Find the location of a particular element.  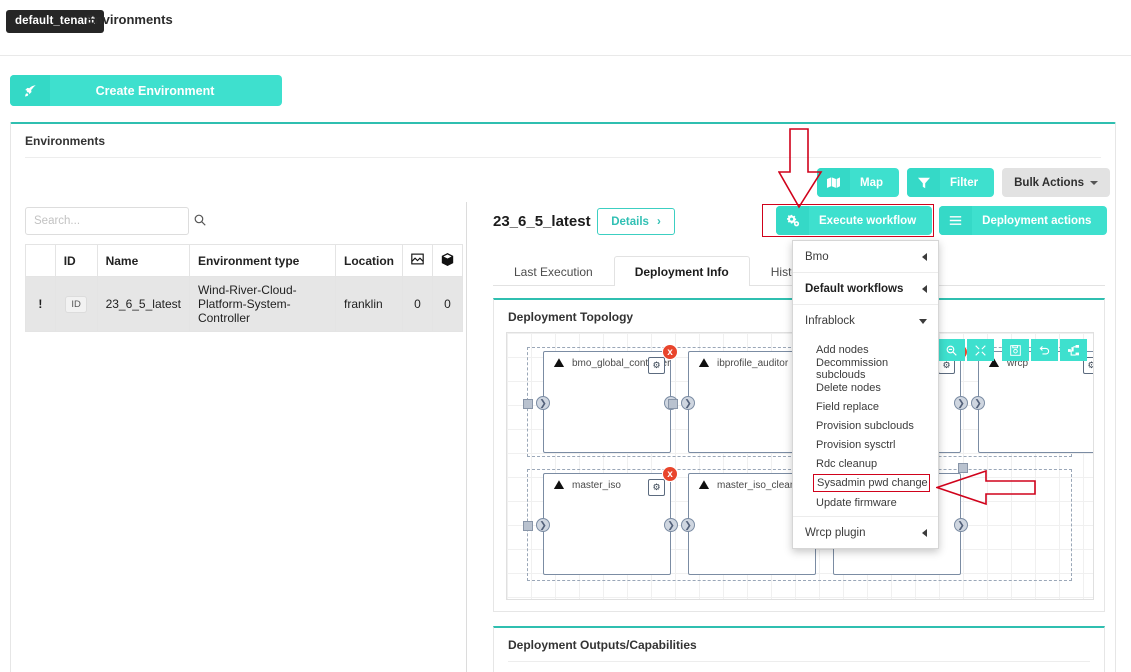

menu-item-sysadmin-pwd-change: Sysadmin pwd change is located at coordinates (871, 483).